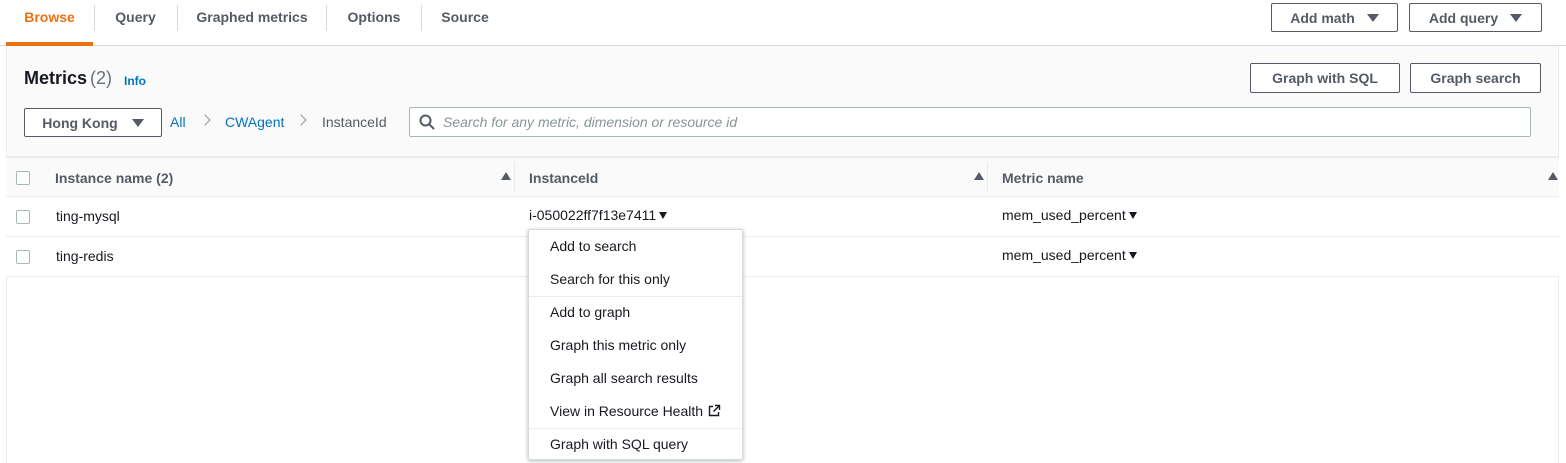  What do you see at coordinates (254, 122) in the screenshot?
I see `breadcrumb-cwagent: CWAgent` at bounding box center [254, 122].